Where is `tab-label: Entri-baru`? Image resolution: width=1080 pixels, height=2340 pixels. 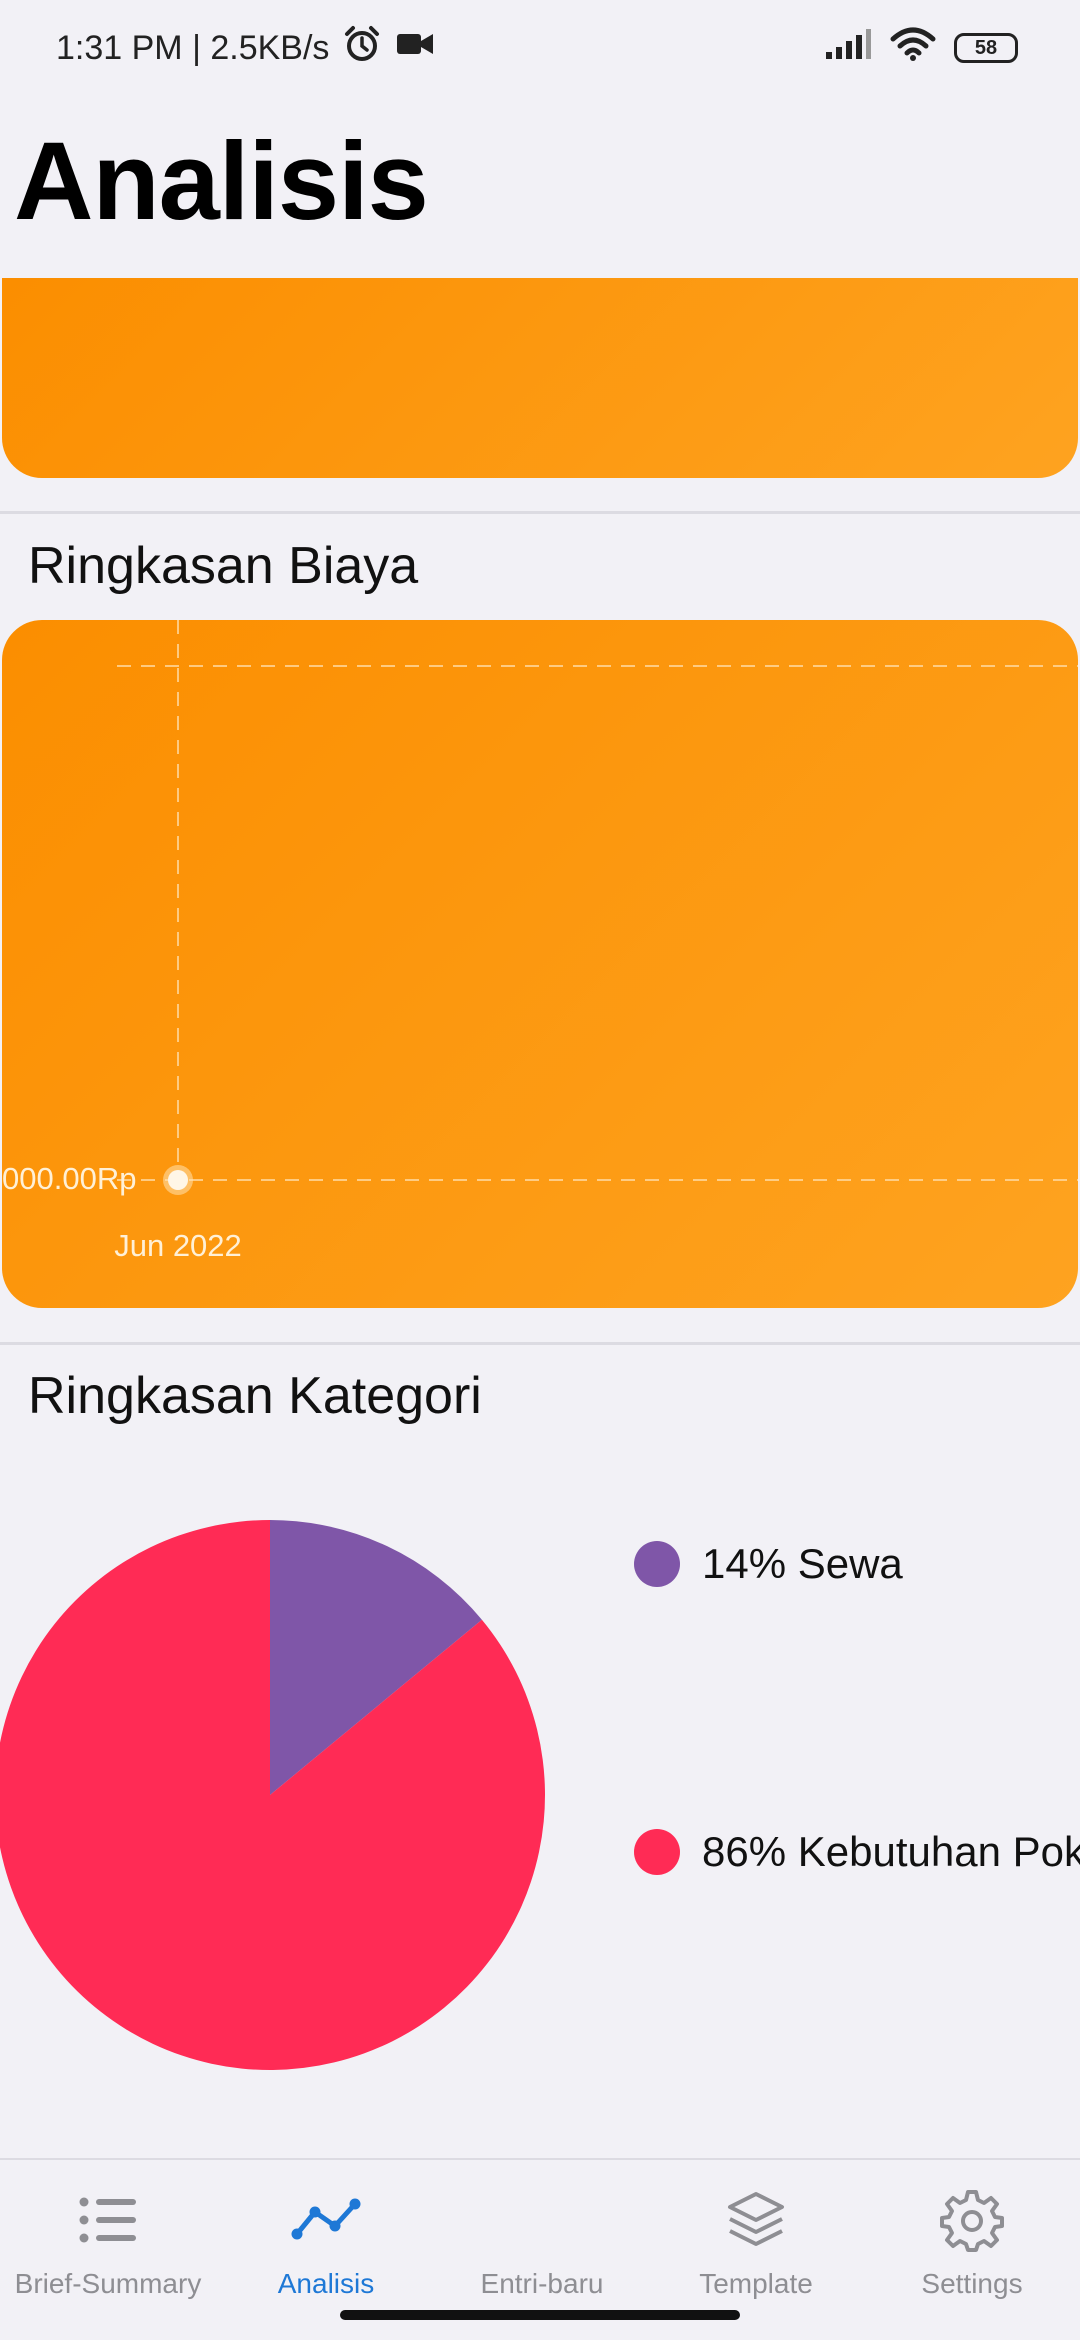
tab-label: Entri-baru is located at coordinates (542, 2283).